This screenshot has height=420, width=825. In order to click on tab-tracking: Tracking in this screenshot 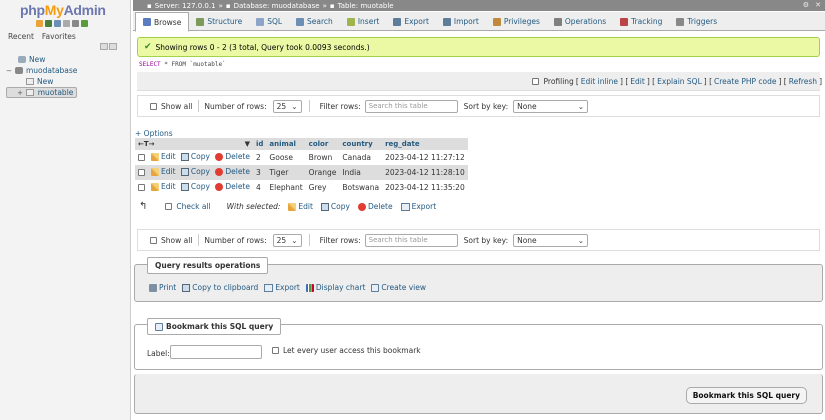, I will do `click(641, 21)`.